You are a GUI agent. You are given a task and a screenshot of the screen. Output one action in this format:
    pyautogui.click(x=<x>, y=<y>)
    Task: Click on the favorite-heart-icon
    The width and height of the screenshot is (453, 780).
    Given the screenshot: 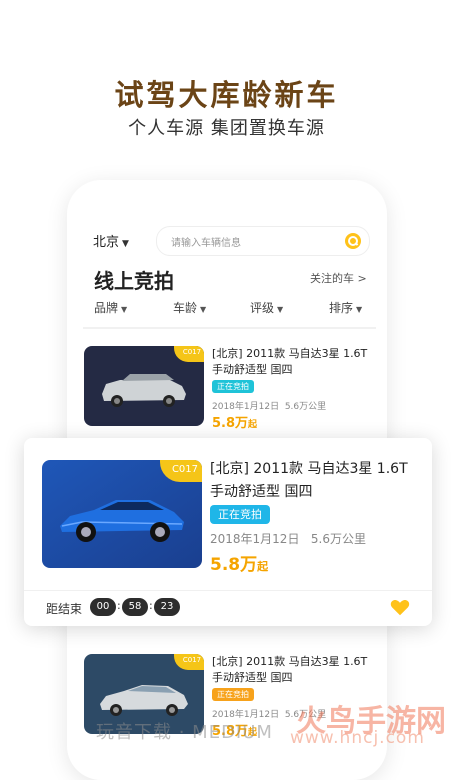 What is the action you would take?
    pyautogui.click(x=400, y=607)
    